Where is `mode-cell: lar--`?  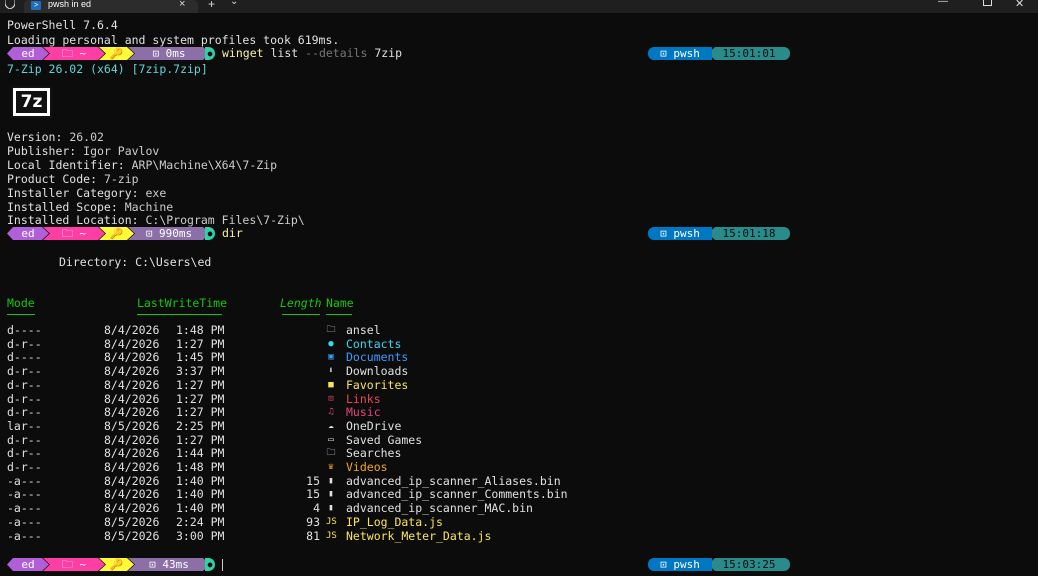
mode-cell: lar-- is located at coordinates (24, 425).